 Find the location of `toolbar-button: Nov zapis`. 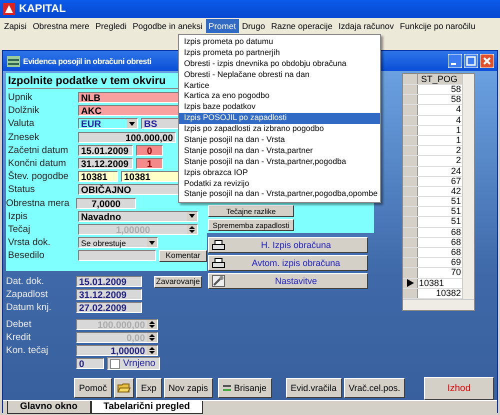

toolbar-button: Nov zapis is located at coordinates (189, 388).